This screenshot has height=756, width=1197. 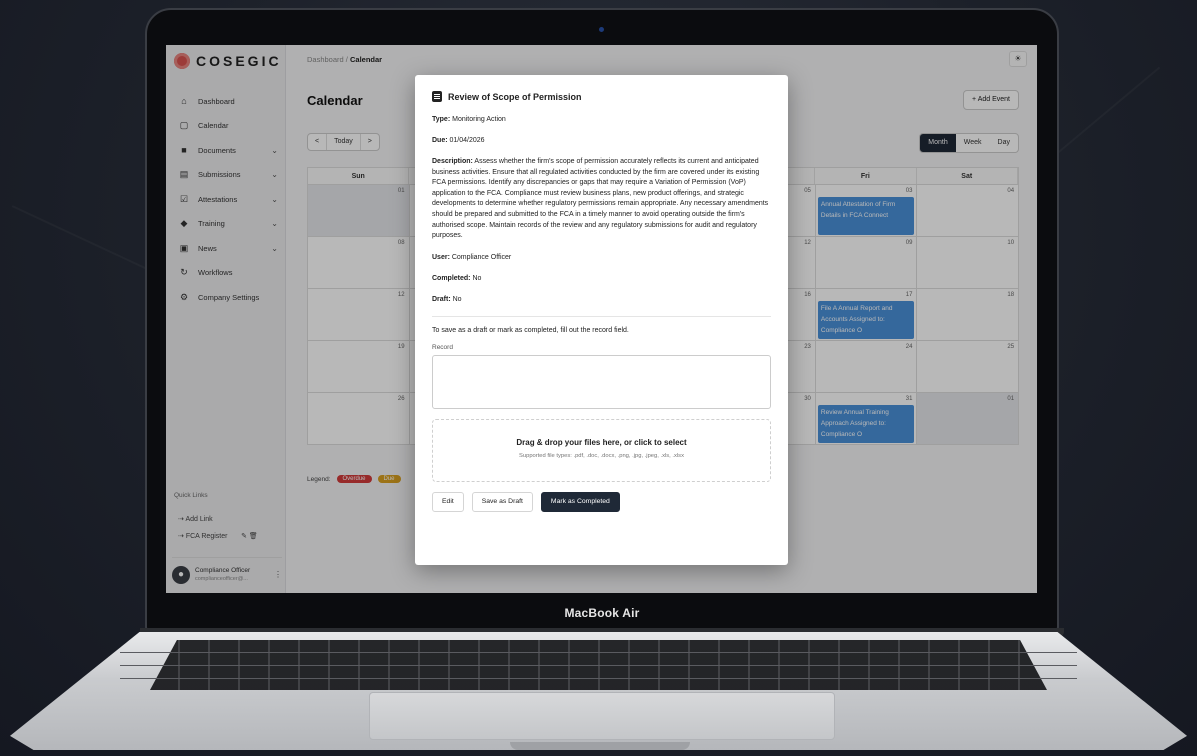 I want to click on record-label: Record, so click(x=442, y=347).